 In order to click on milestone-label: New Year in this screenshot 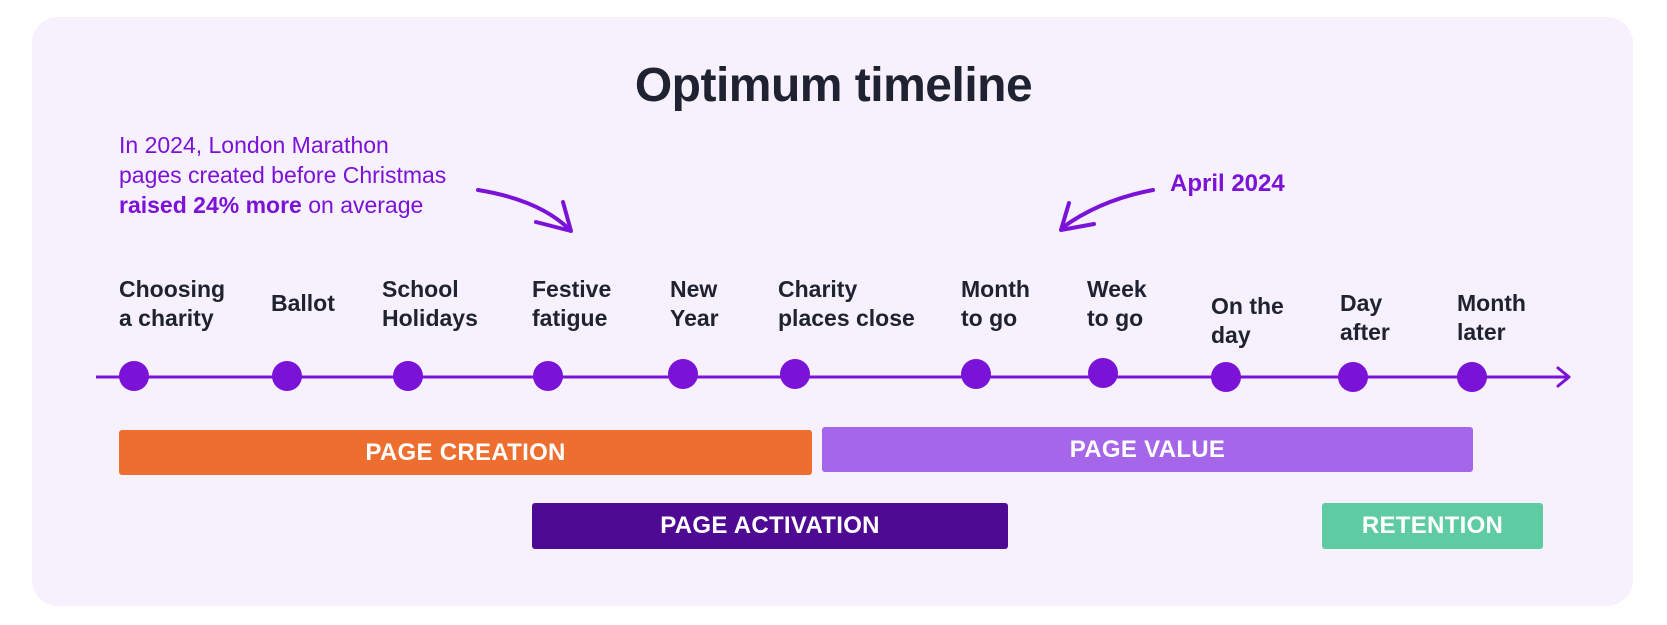, I will do `click(694, 304)`.